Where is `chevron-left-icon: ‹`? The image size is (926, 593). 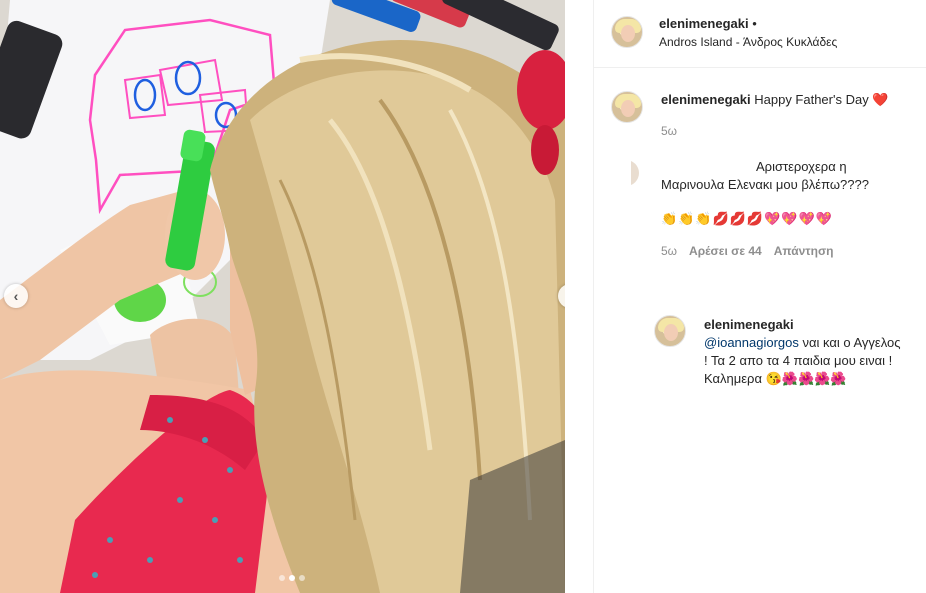 chevron-left-icon: ‹ is located at coordinates (16, 296).